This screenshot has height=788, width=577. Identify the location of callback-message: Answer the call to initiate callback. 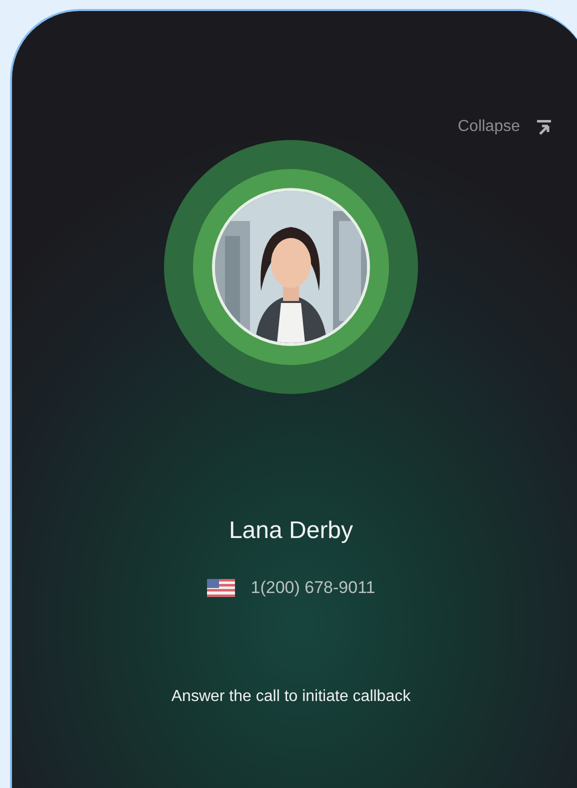
(291, 696).